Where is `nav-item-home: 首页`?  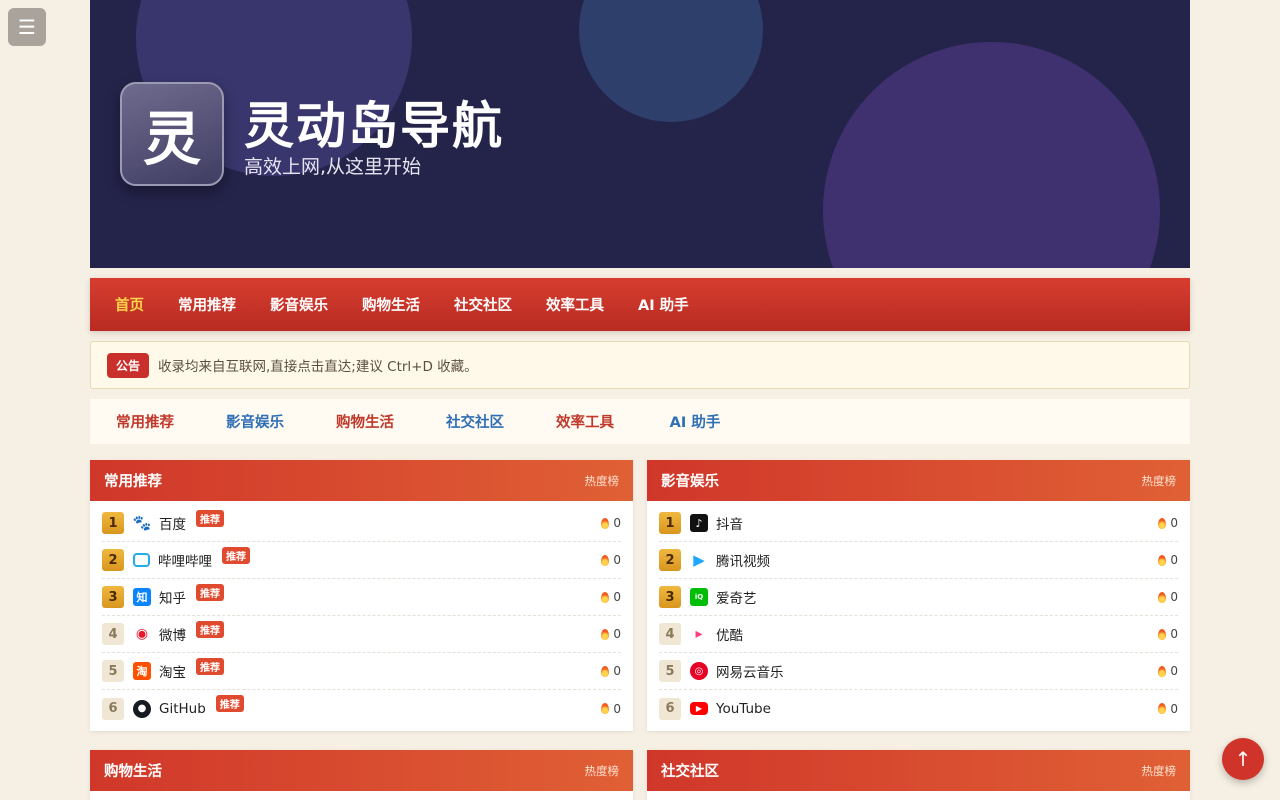
nav-item-home: 首页 is located at coordinates (129, 304).